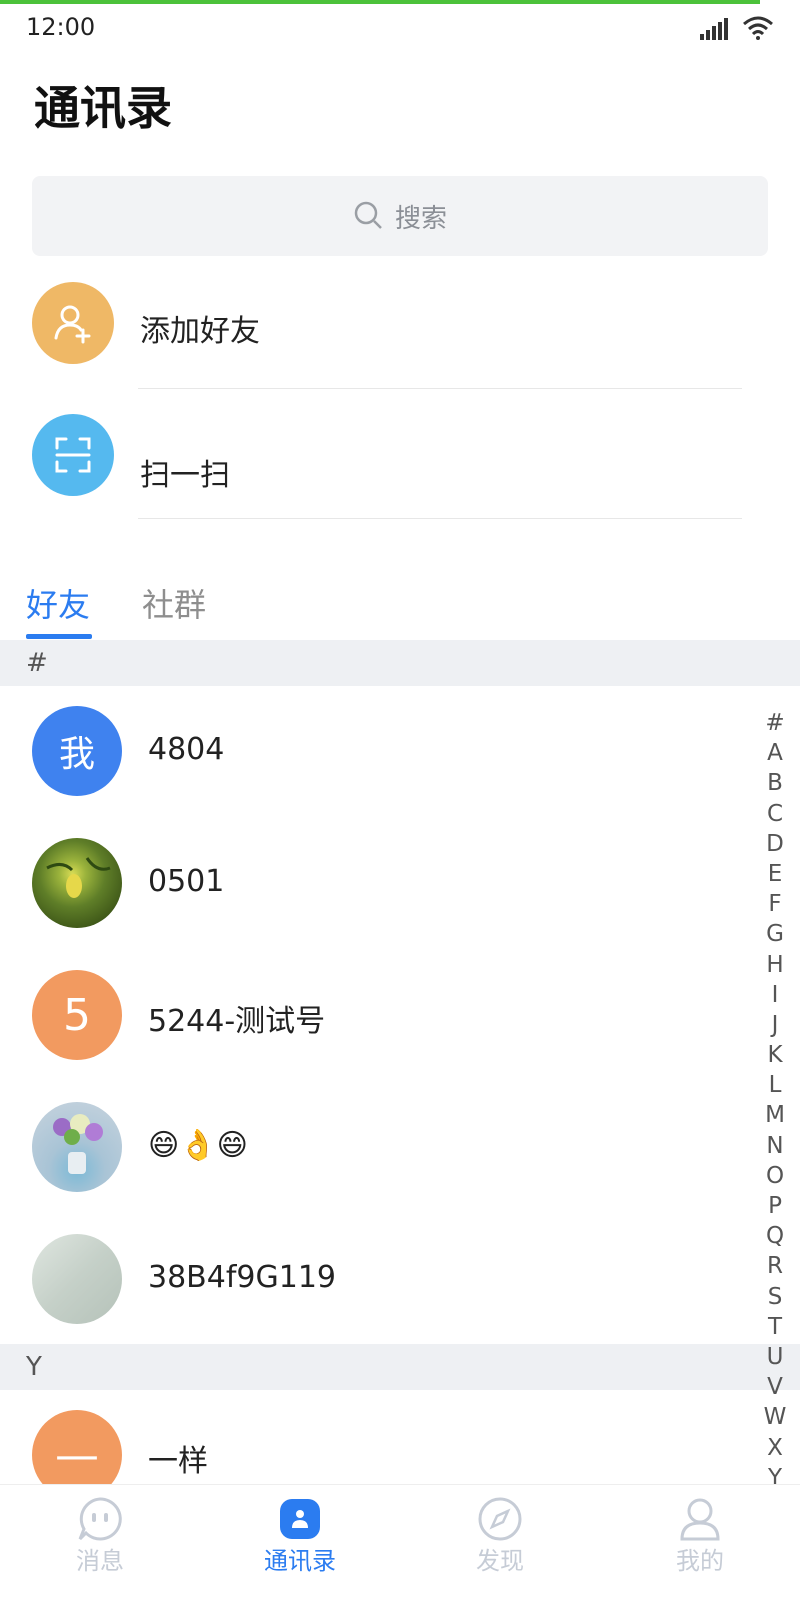 The image size is (800, 1601). Describe the element at coordinates (400, 28) in the screenshot. I see `status-bar: 12:00` at that location.